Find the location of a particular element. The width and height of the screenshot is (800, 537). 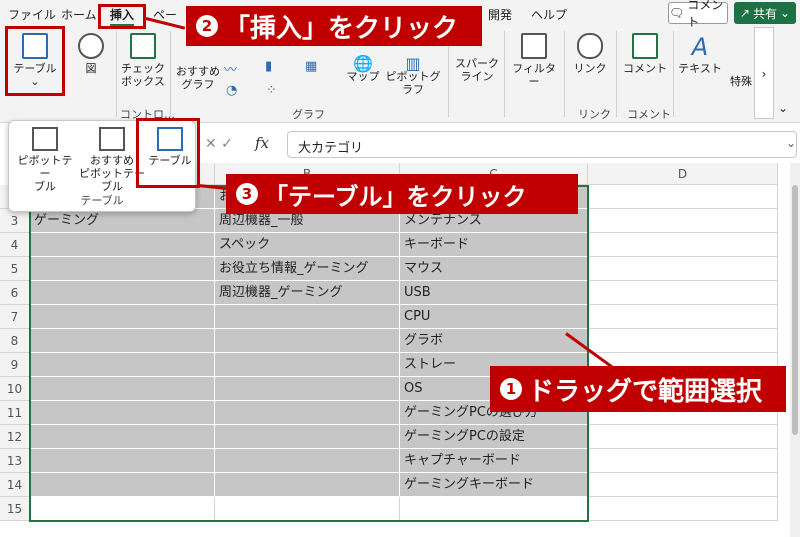

row-header: 6 is located at coordinates (15, 293).